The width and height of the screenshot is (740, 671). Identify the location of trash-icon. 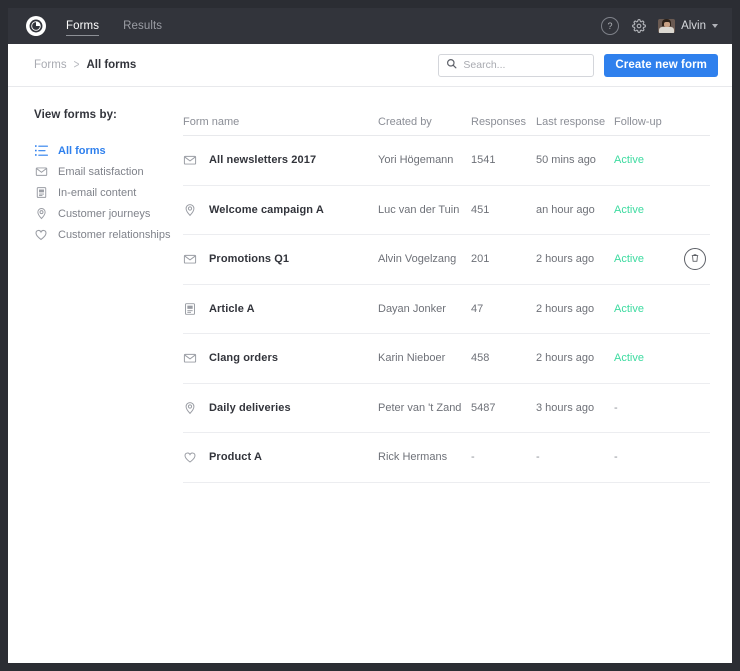
(695, 259).